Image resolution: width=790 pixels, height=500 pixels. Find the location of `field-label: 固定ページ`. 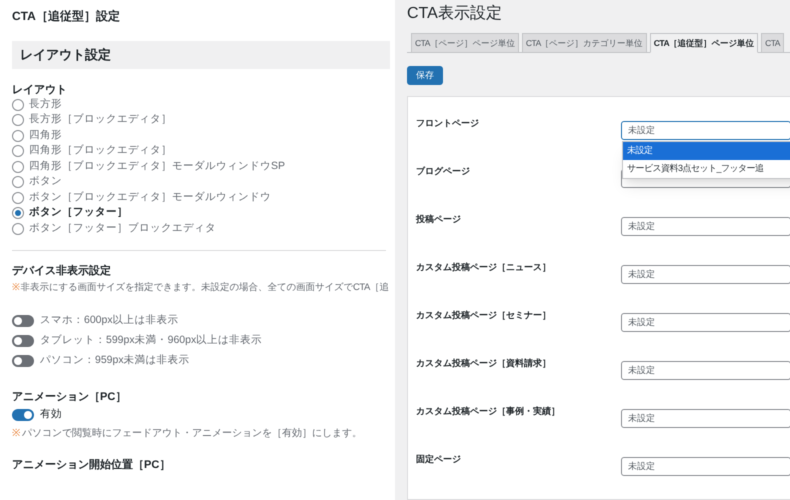

field-label: 固定ページ is located at coordinates (439, 459).